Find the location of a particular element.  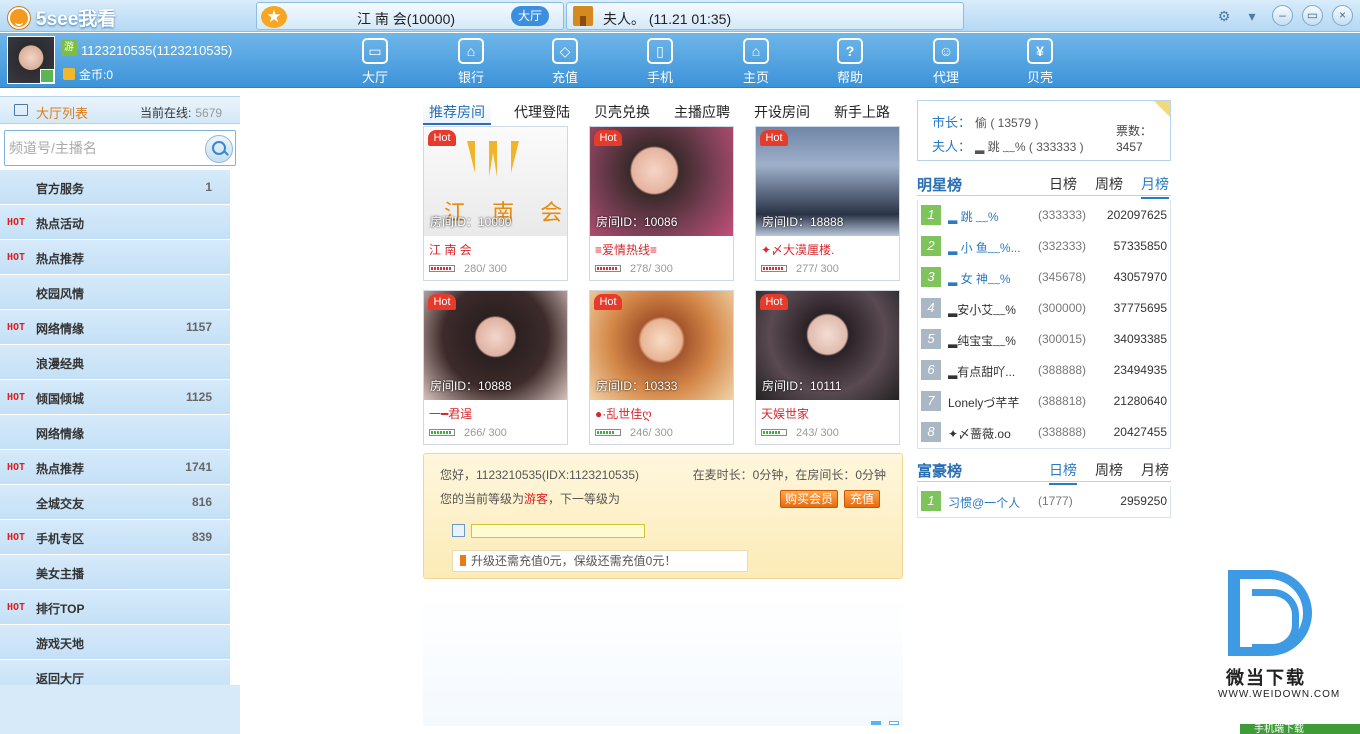

tab-beginner-guide: 新手上路 is located at coordinates (862, 112).